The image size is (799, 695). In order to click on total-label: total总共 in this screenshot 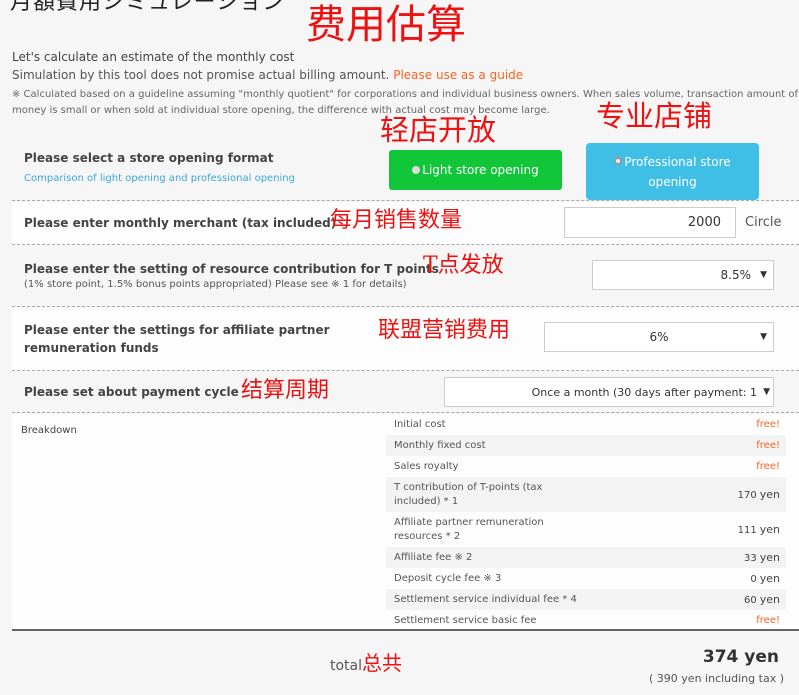, I will do `click(366, 663)`.